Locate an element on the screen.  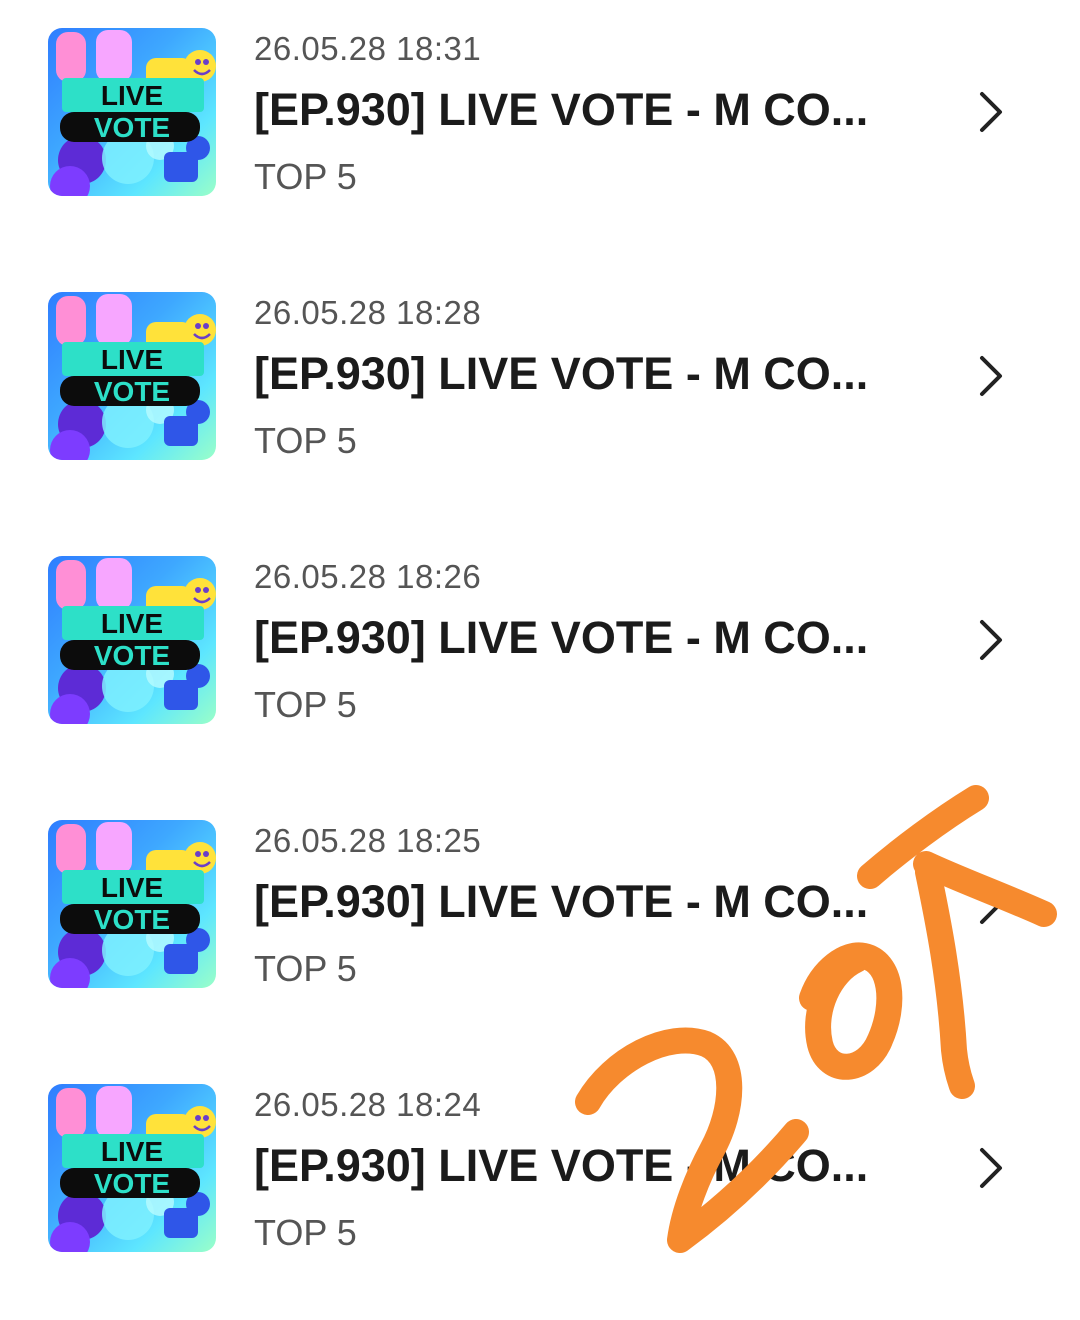
item-timestamp: 26.05.28 18:26 is located at coordinates (368, 576).